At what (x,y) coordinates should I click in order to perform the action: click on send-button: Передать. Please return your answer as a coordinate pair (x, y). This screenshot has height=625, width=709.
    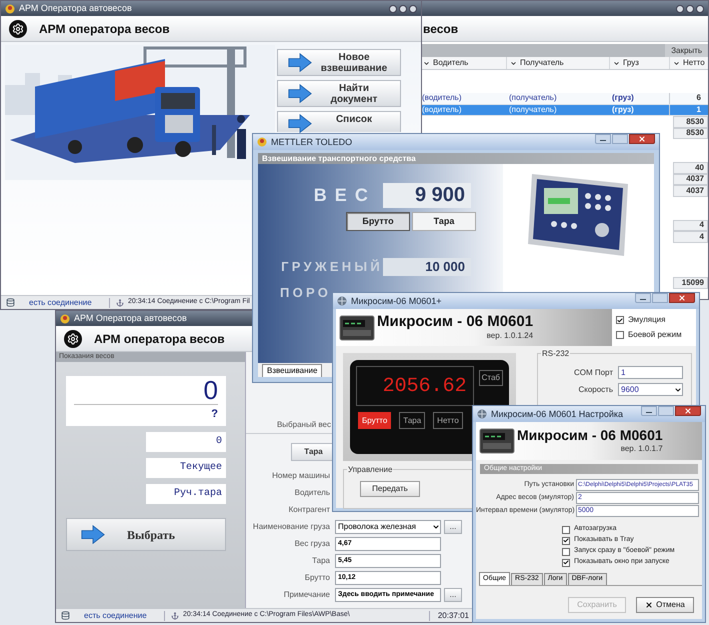
    Looking at the image, I should click on (390, 489).